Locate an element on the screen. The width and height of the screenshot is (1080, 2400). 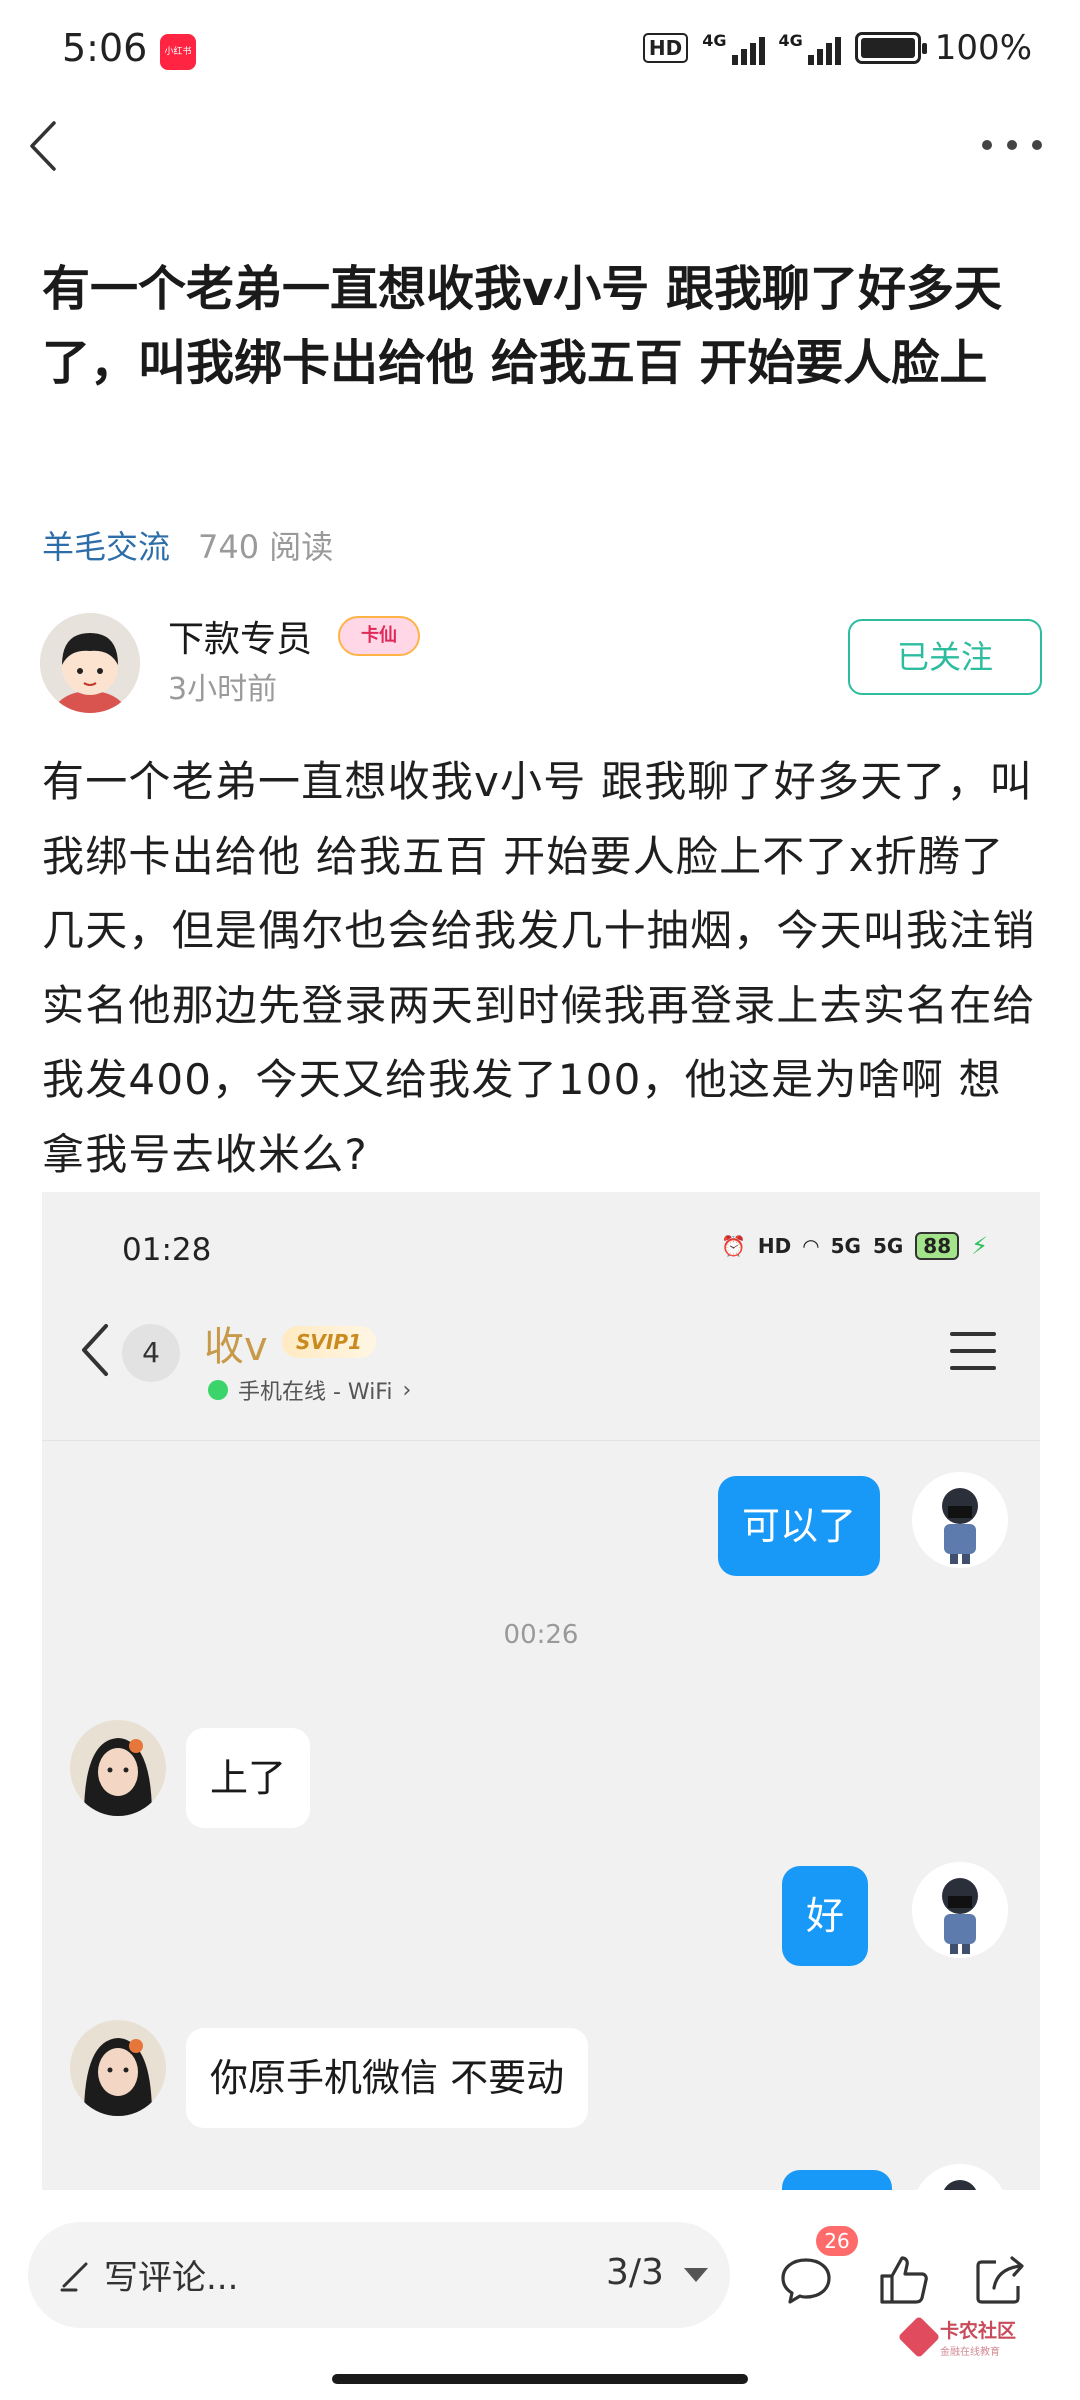
online-status: 手机在线 - WiFi › is located at coordinates (309, 1390).